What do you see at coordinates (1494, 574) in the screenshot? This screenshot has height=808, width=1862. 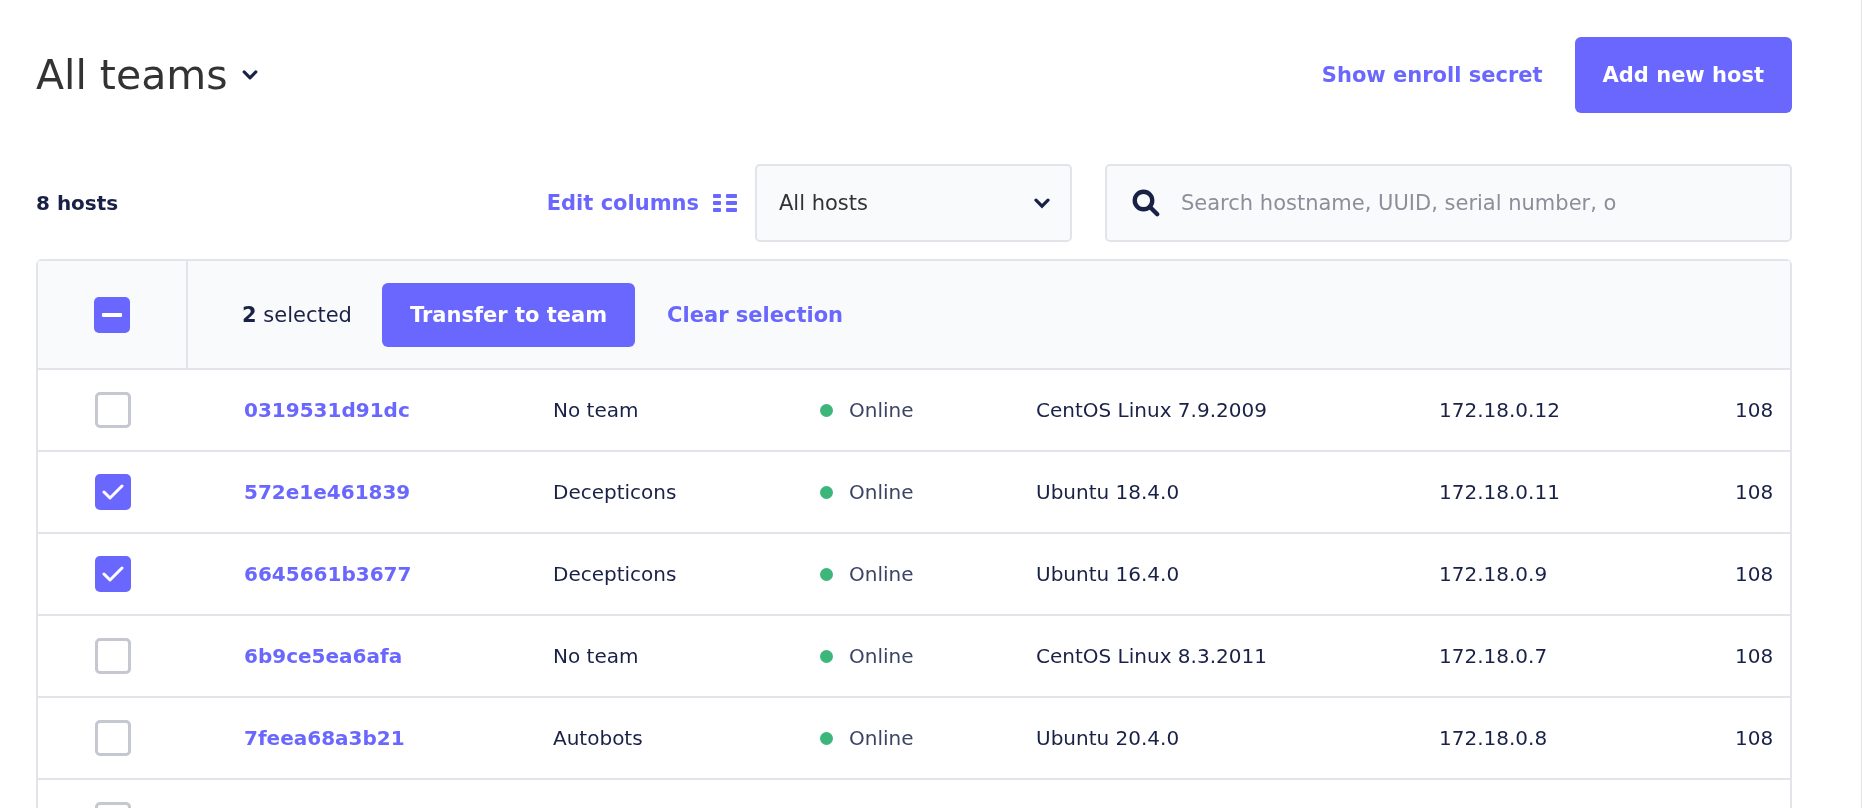 I see `ip-address-cell-text: 172.18.0.9` at bounding box center [1494, 574].